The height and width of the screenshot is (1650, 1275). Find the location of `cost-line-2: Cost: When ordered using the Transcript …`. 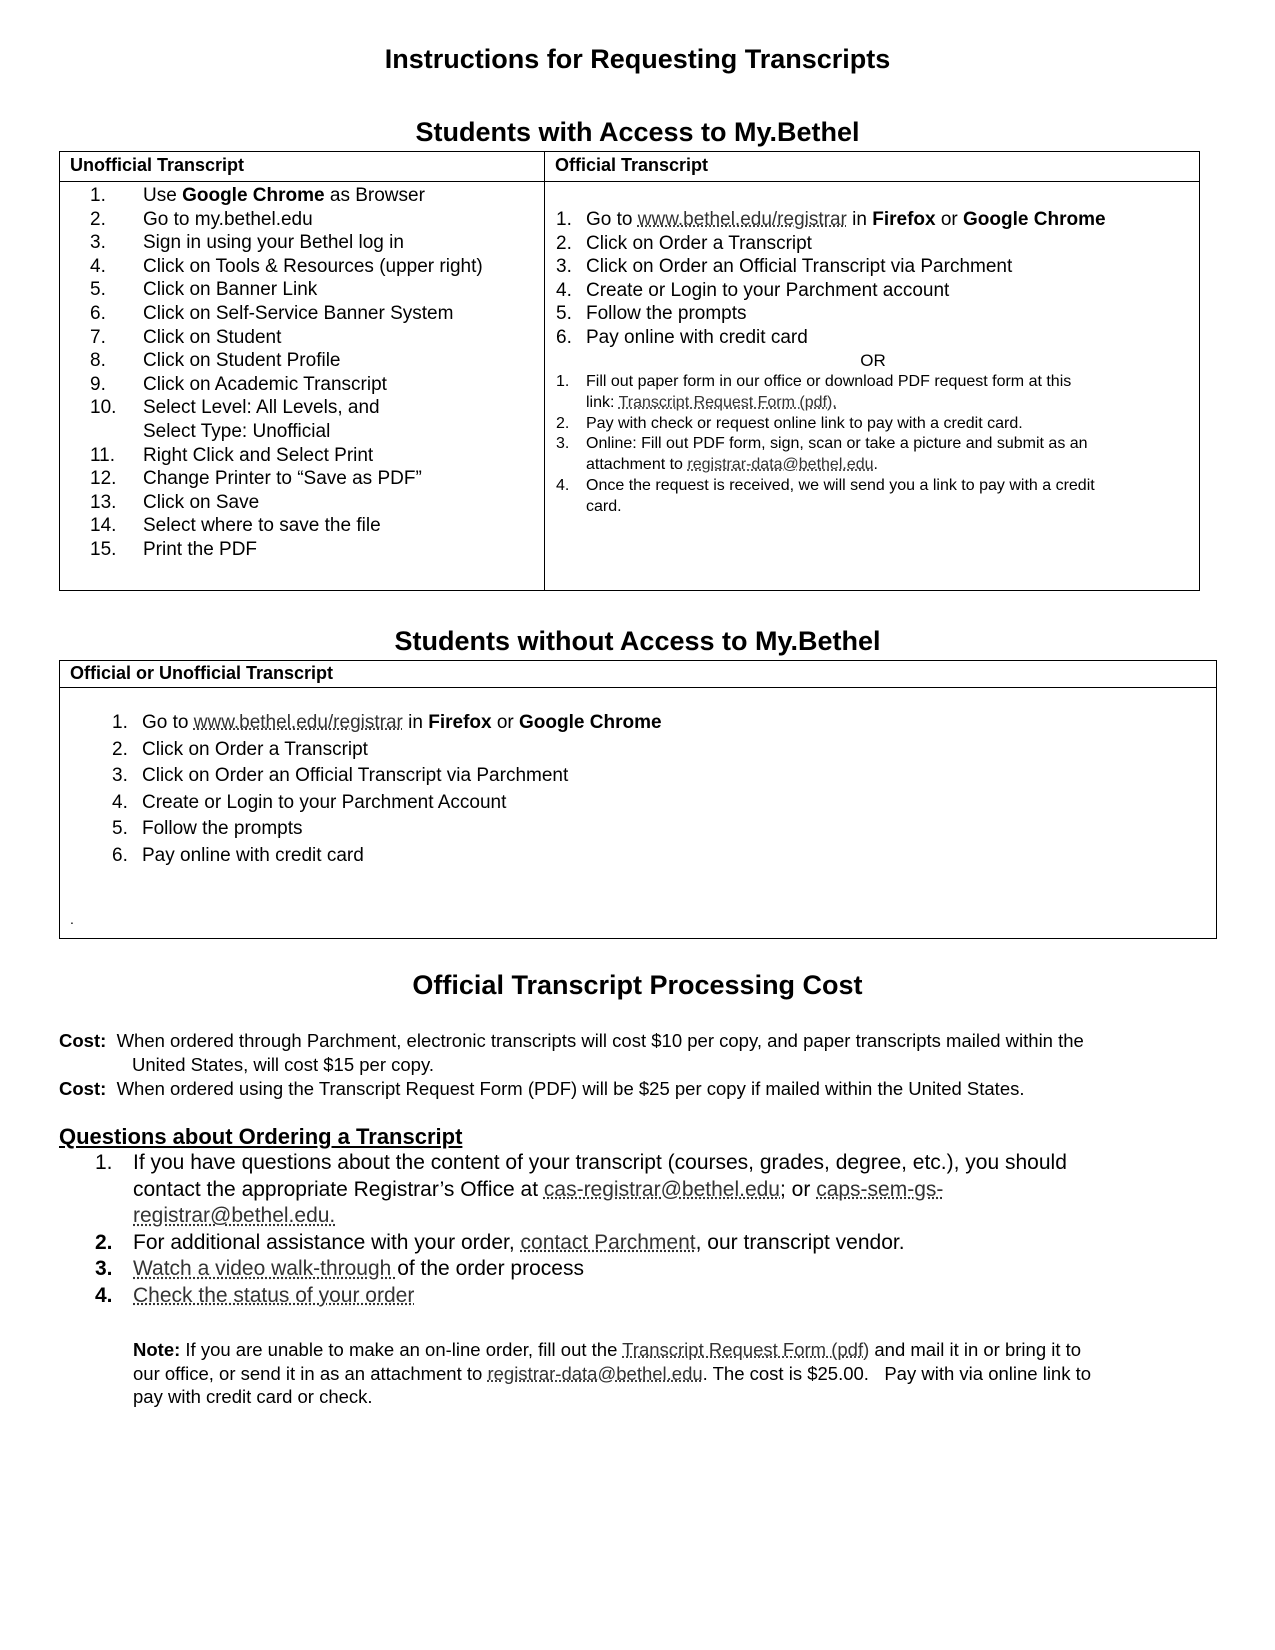

cost-line-2: Cost: When ordered using the Transcript … is located at coordinates (542, 1088).